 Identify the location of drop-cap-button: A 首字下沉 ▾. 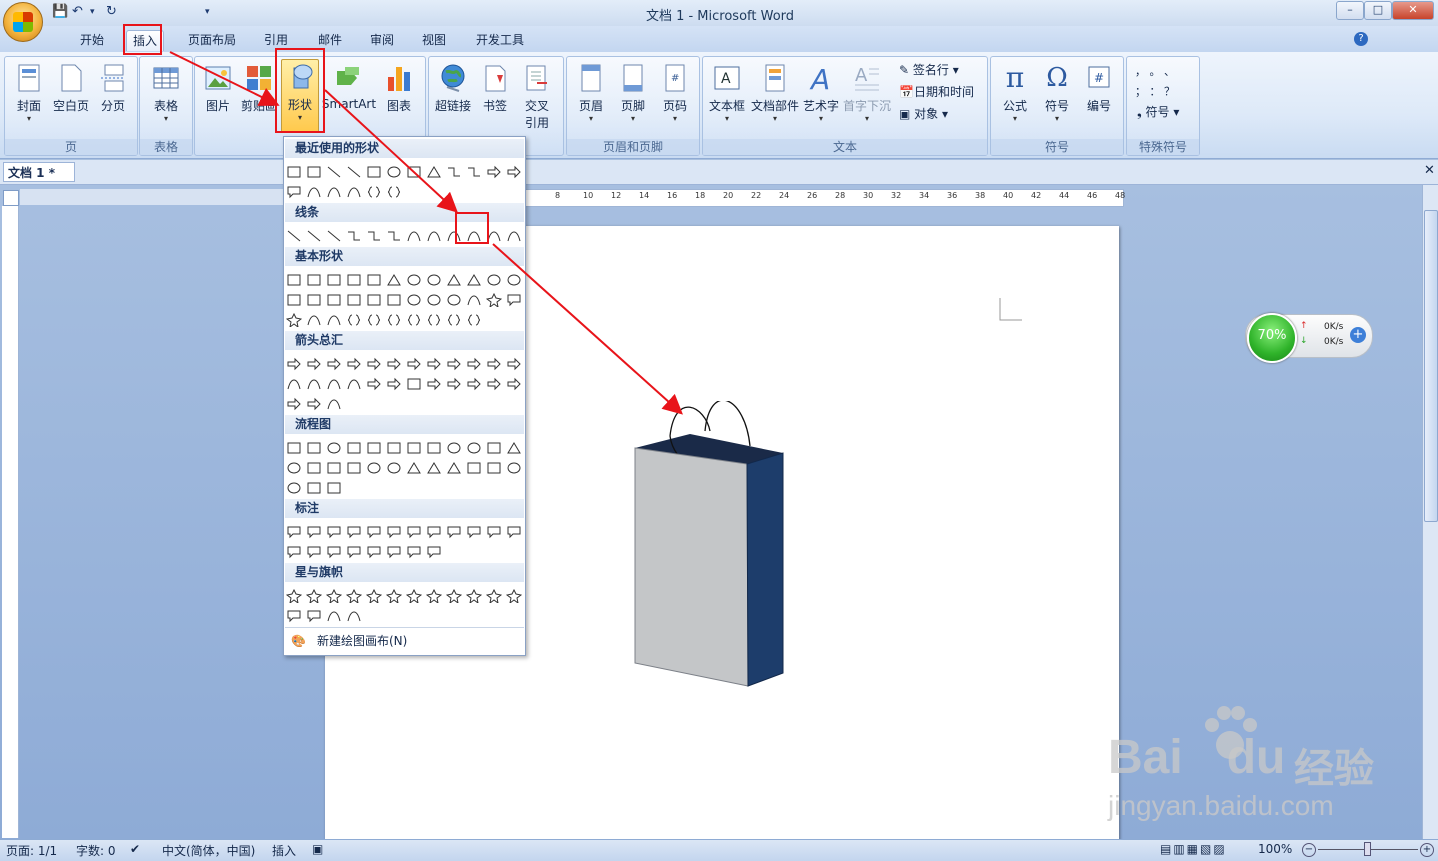
(867, 92).